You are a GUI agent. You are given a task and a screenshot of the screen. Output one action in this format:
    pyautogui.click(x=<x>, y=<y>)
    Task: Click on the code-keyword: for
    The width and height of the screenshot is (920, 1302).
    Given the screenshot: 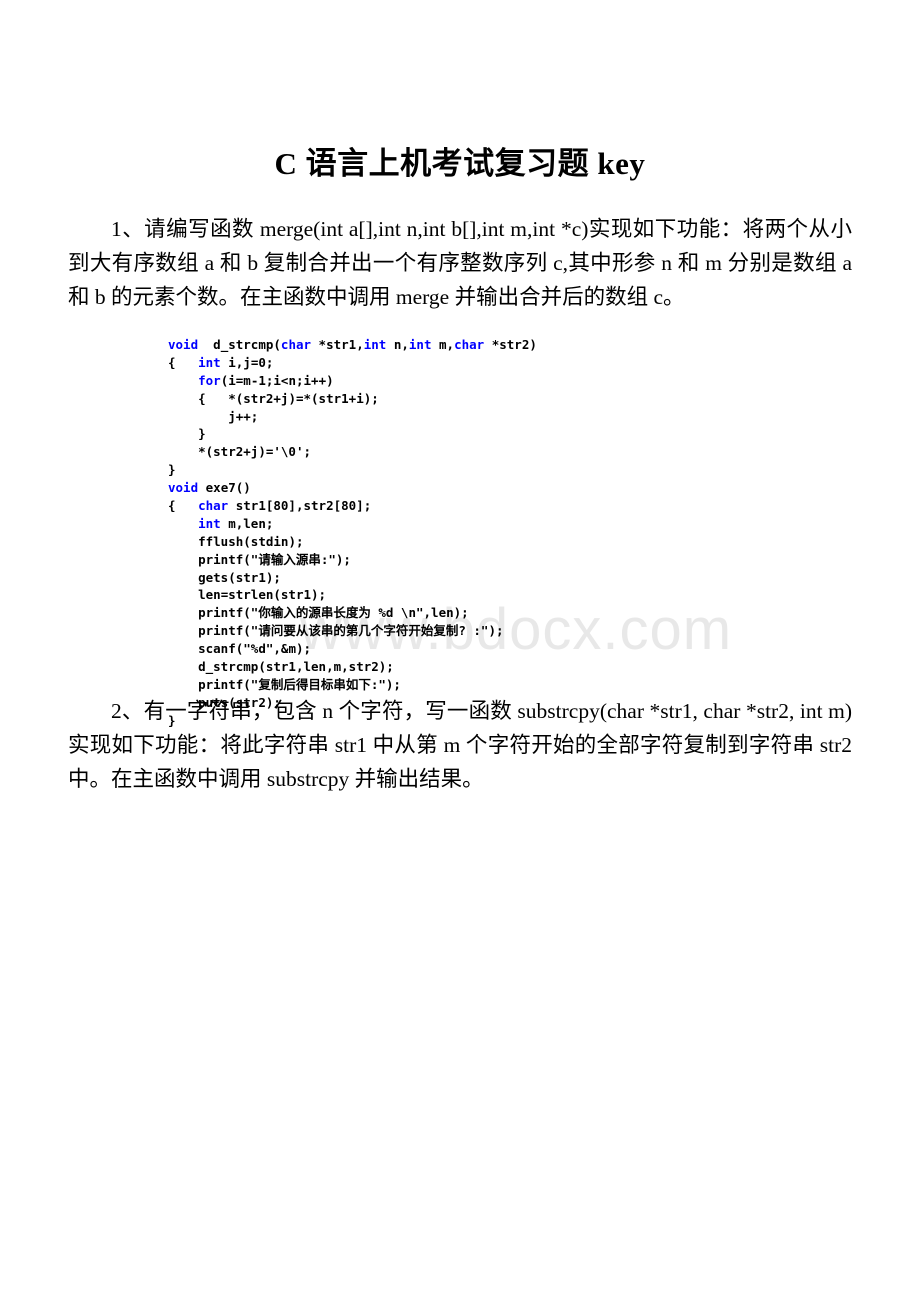 What is the action you would take?
    pyautogui.click(x=209, y=380)
    